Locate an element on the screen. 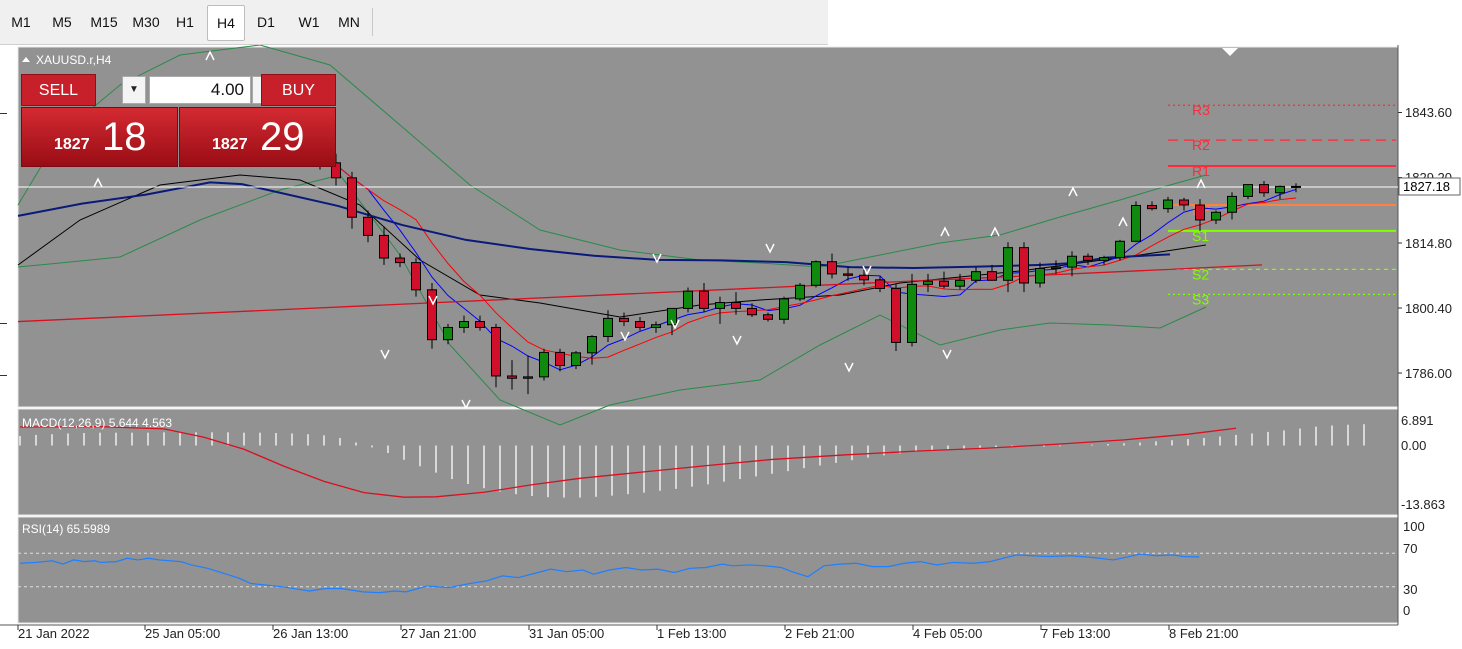  time-tick-2: 25 Jan 05:00 is located at coordinates (182, 633).